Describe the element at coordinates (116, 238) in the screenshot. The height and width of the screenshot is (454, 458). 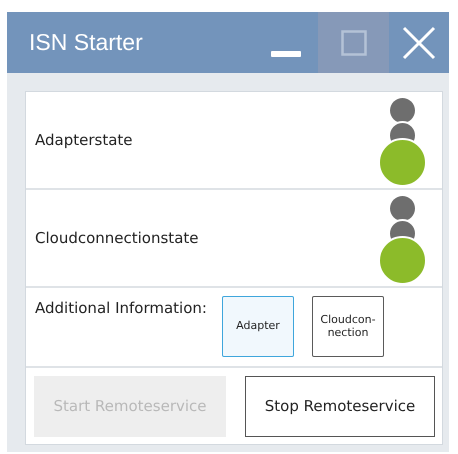
I see `state-label: Cloudconnectionstate` at that location.